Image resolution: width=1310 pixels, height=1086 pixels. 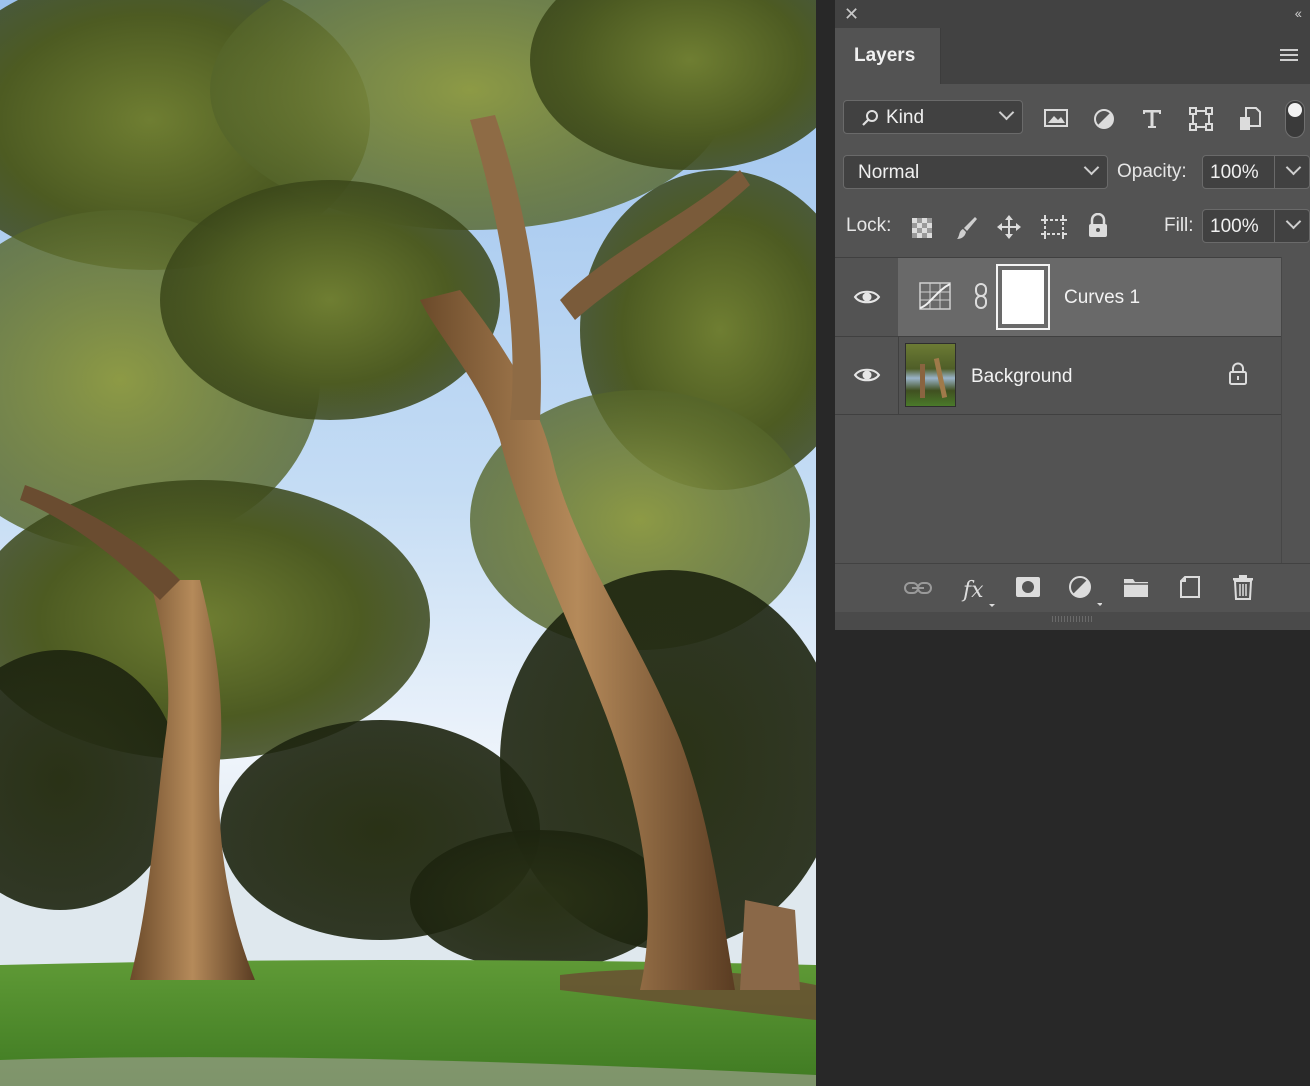 I want to click on svg-text: fx, so click(x=972, y=590).